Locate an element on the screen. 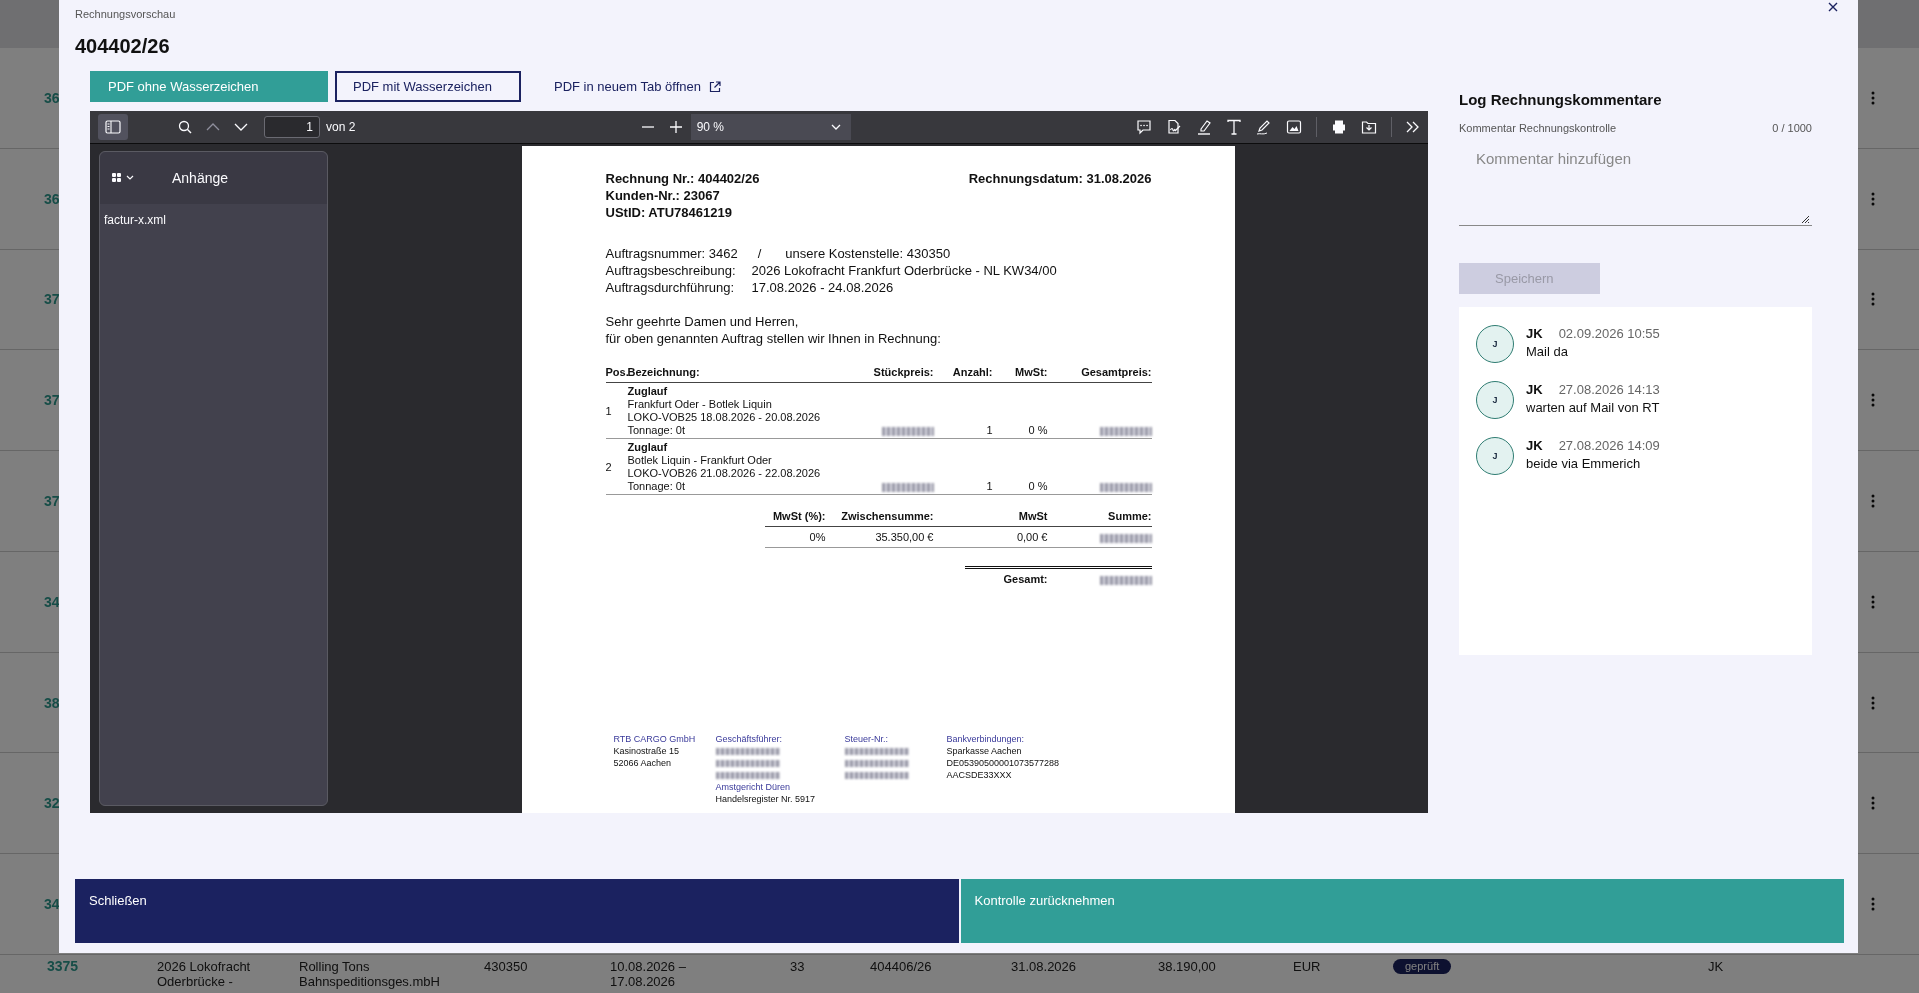 The image size is (1919, 993). pdf-option-button: PDF ohne Wasserzeichen is located at coordinates (209, 86).